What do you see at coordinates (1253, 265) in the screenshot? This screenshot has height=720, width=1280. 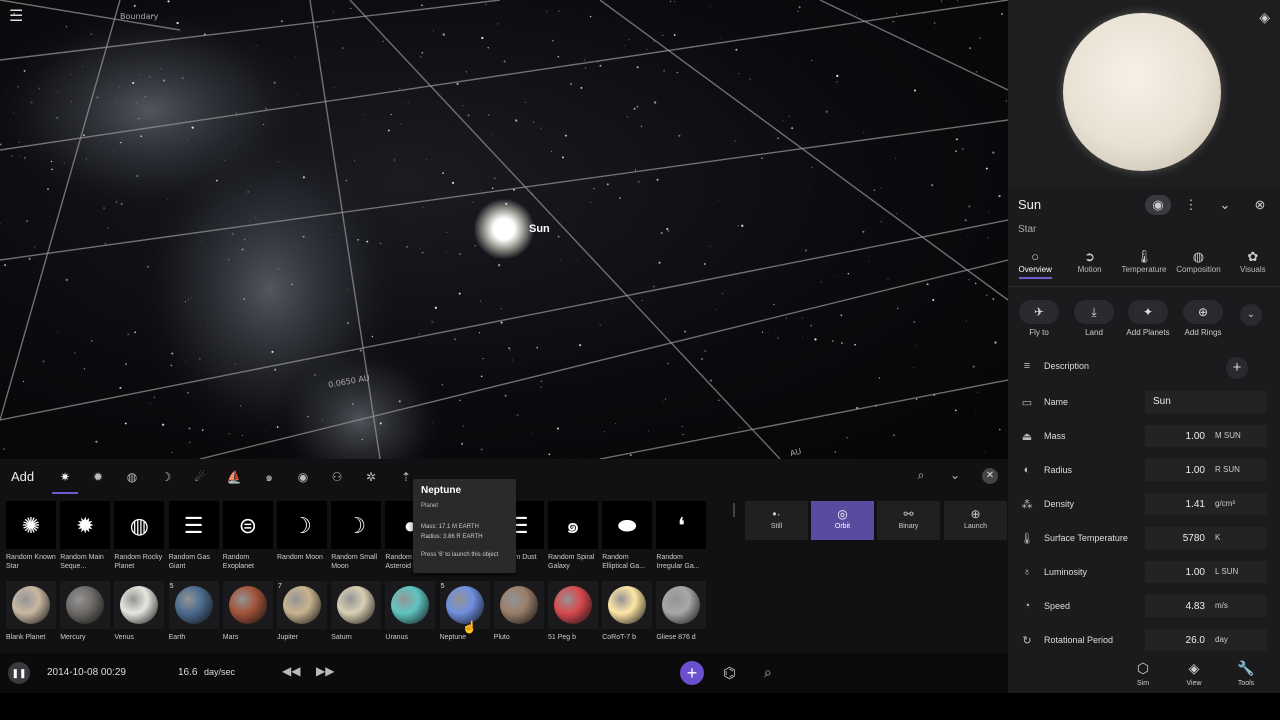 I see `tab-visuals: ✿ Visuals` at bounding box center [1253, 265].